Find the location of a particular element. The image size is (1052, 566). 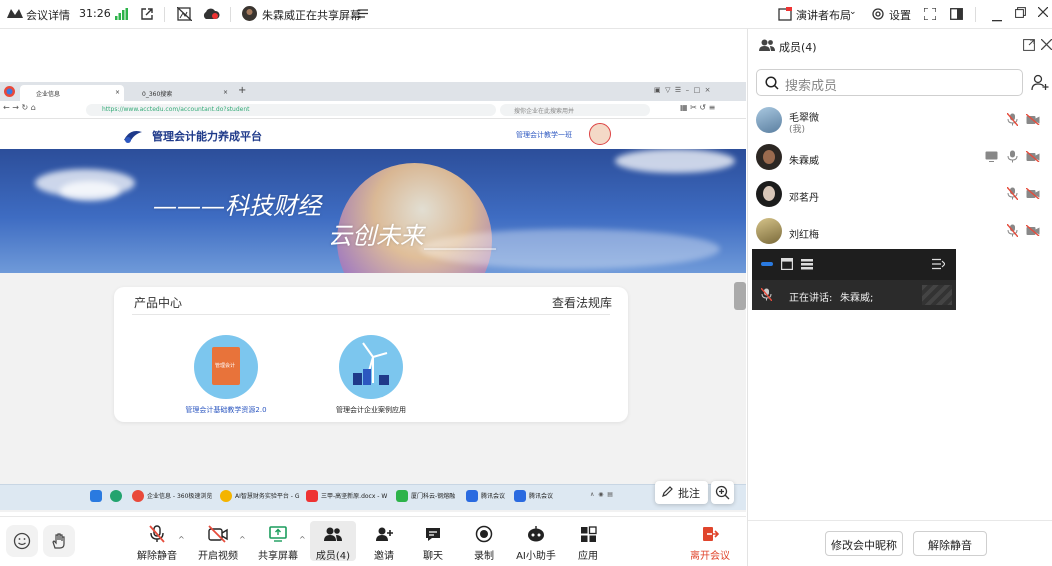

chat-button: 聊天 is located at coordinates (433, 542).